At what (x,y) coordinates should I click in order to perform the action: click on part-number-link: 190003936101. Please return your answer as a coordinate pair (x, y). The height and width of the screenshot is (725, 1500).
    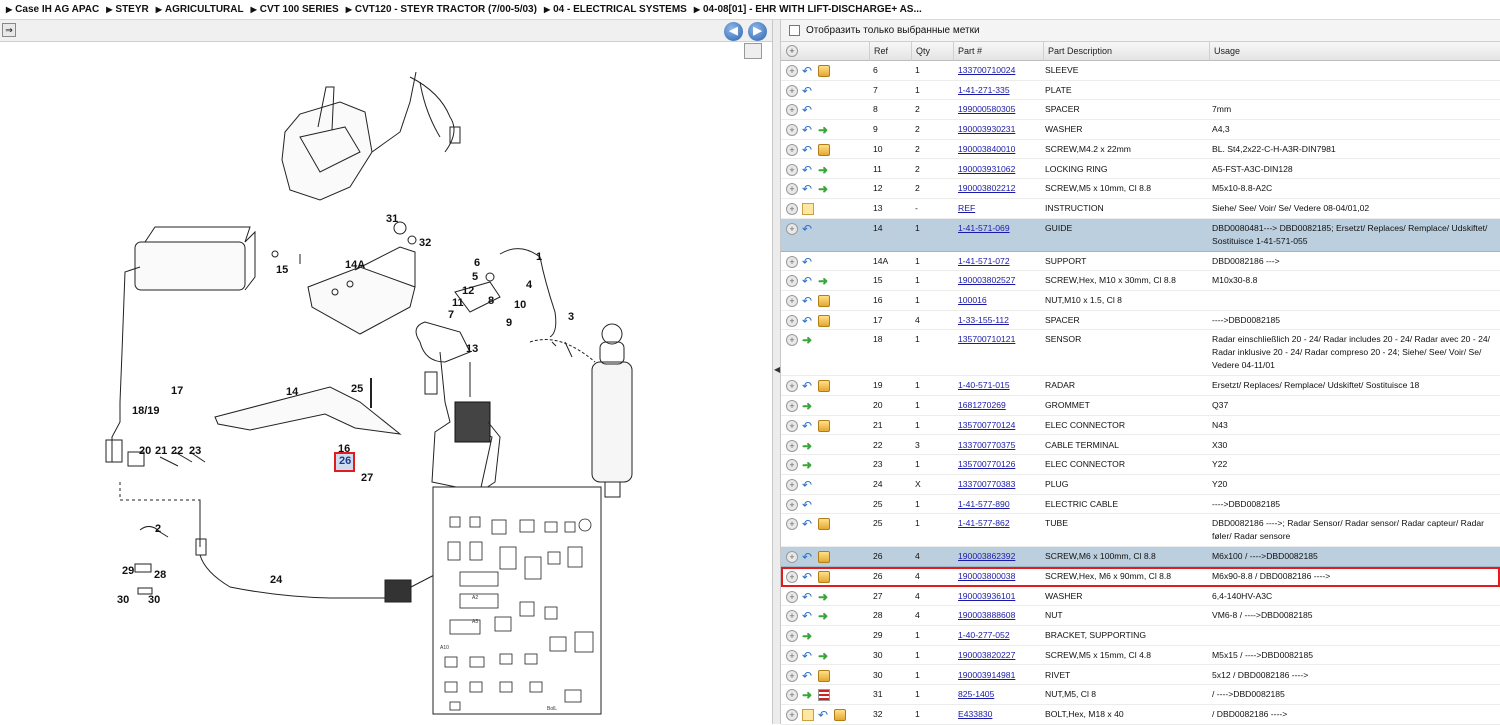
    Looking at the image, I should click on (986, 595).